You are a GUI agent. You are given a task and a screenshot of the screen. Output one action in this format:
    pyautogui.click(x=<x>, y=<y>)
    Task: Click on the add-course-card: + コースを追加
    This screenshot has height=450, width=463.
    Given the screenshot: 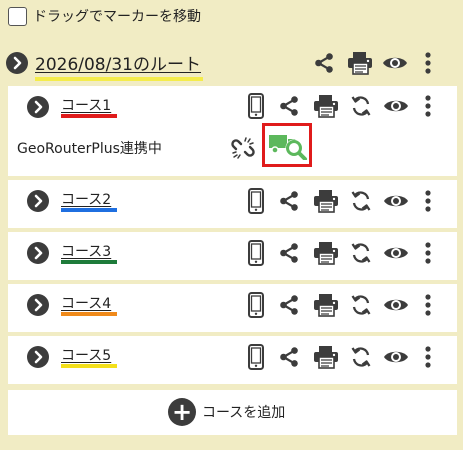 What is the action you would take?
    pyautogui.click(x=232, y=412)
    